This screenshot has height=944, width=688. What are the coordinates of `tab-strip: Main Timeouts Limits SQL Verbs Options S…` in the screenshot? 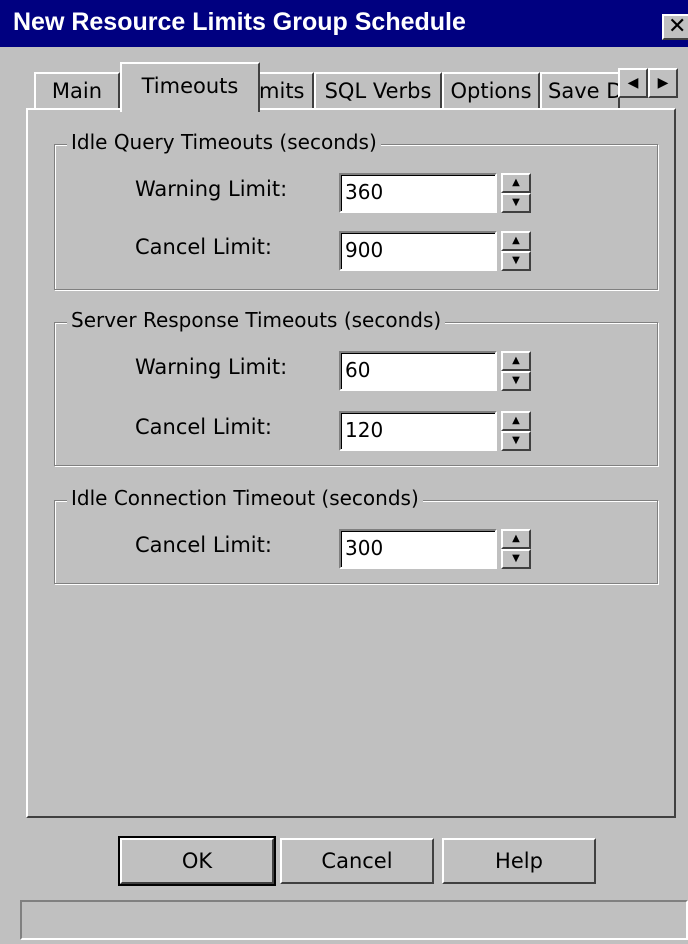 It's located at (358, 87).